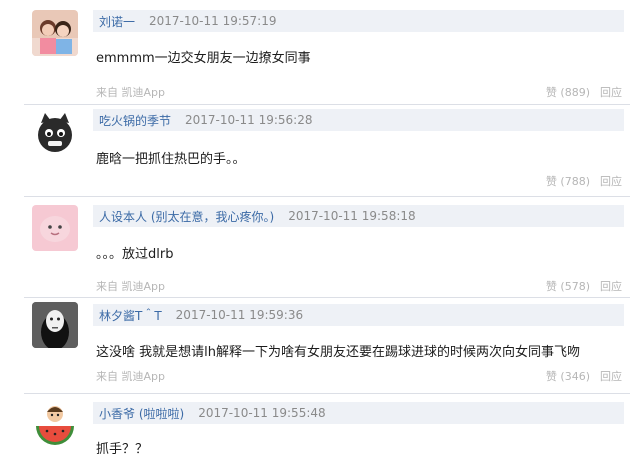  Describe the element at coordinates (171, 159) in the screenshot. I see `comment-text: 鹿晗一把抓住热巴的手。。` at that location.